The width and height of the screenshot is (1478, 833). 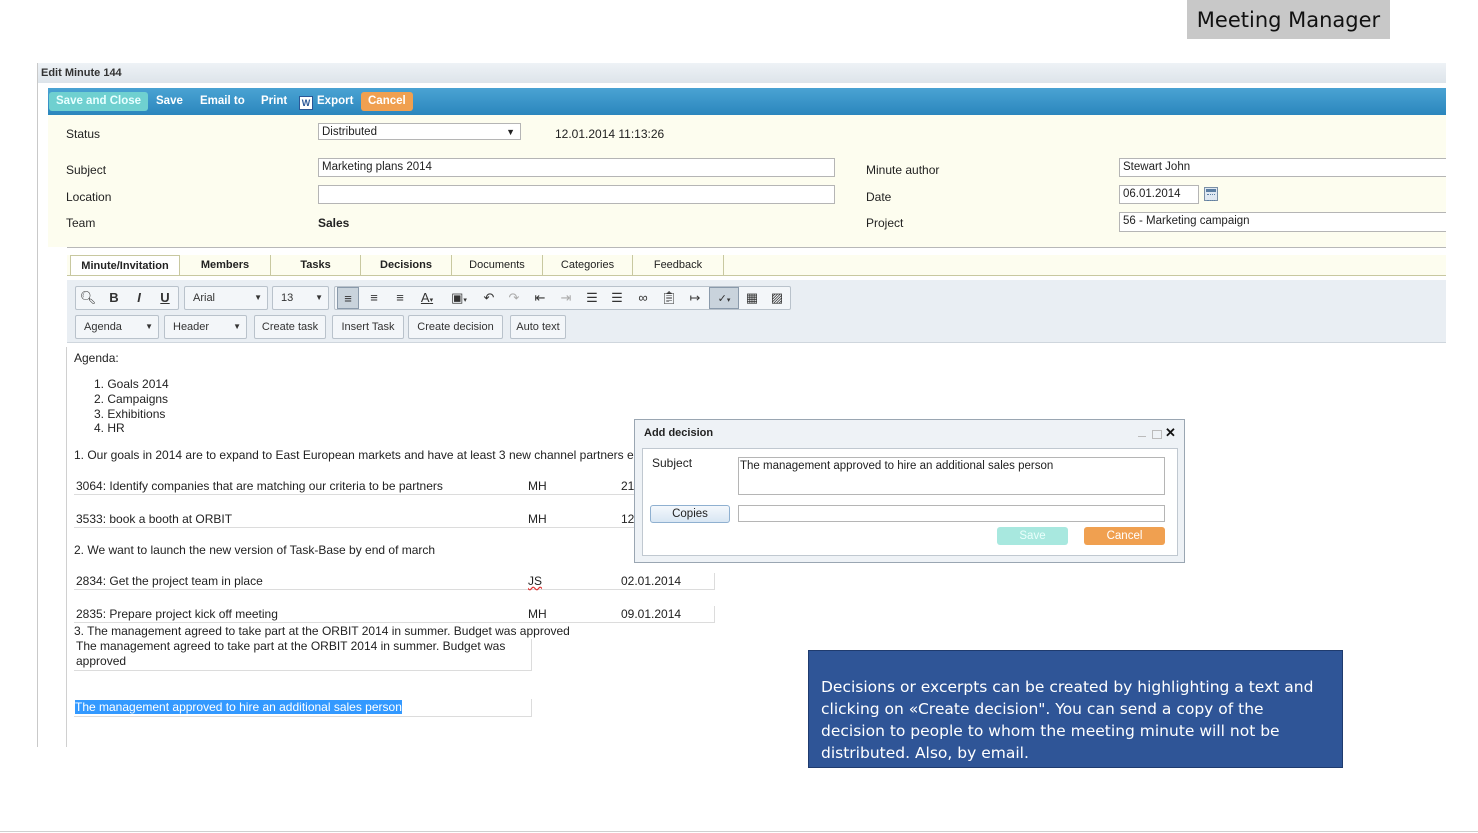 I want to click on undo-icon: ↶, so click(x=489, y=298).